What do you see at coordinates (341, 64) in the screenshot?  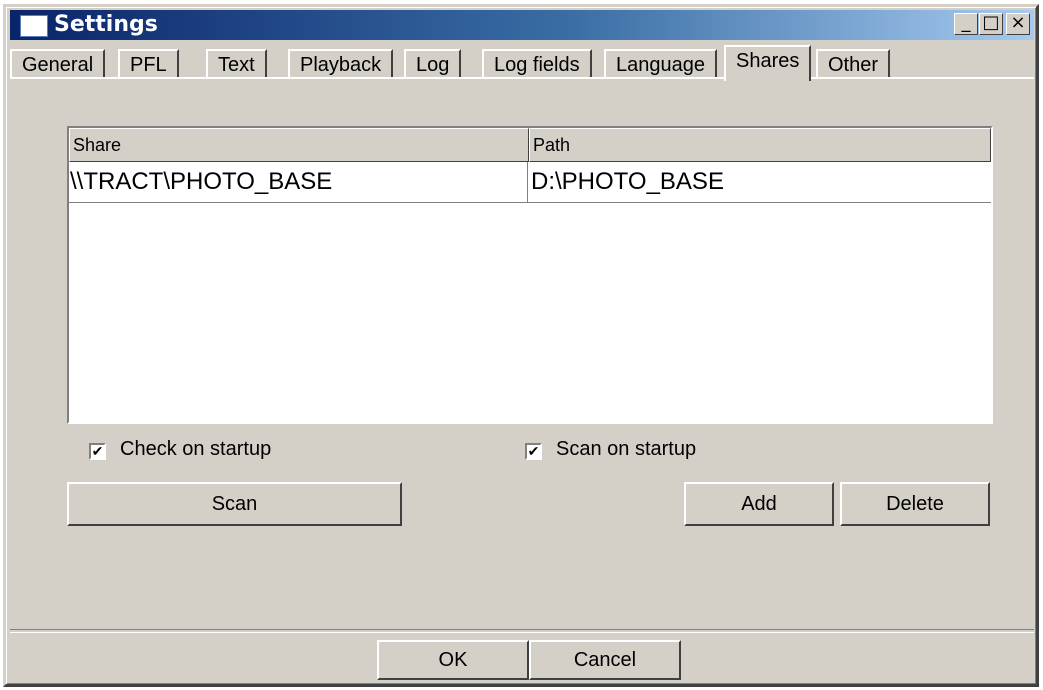 I see `tab-playback: Playback` at bounding box center [341, 64].